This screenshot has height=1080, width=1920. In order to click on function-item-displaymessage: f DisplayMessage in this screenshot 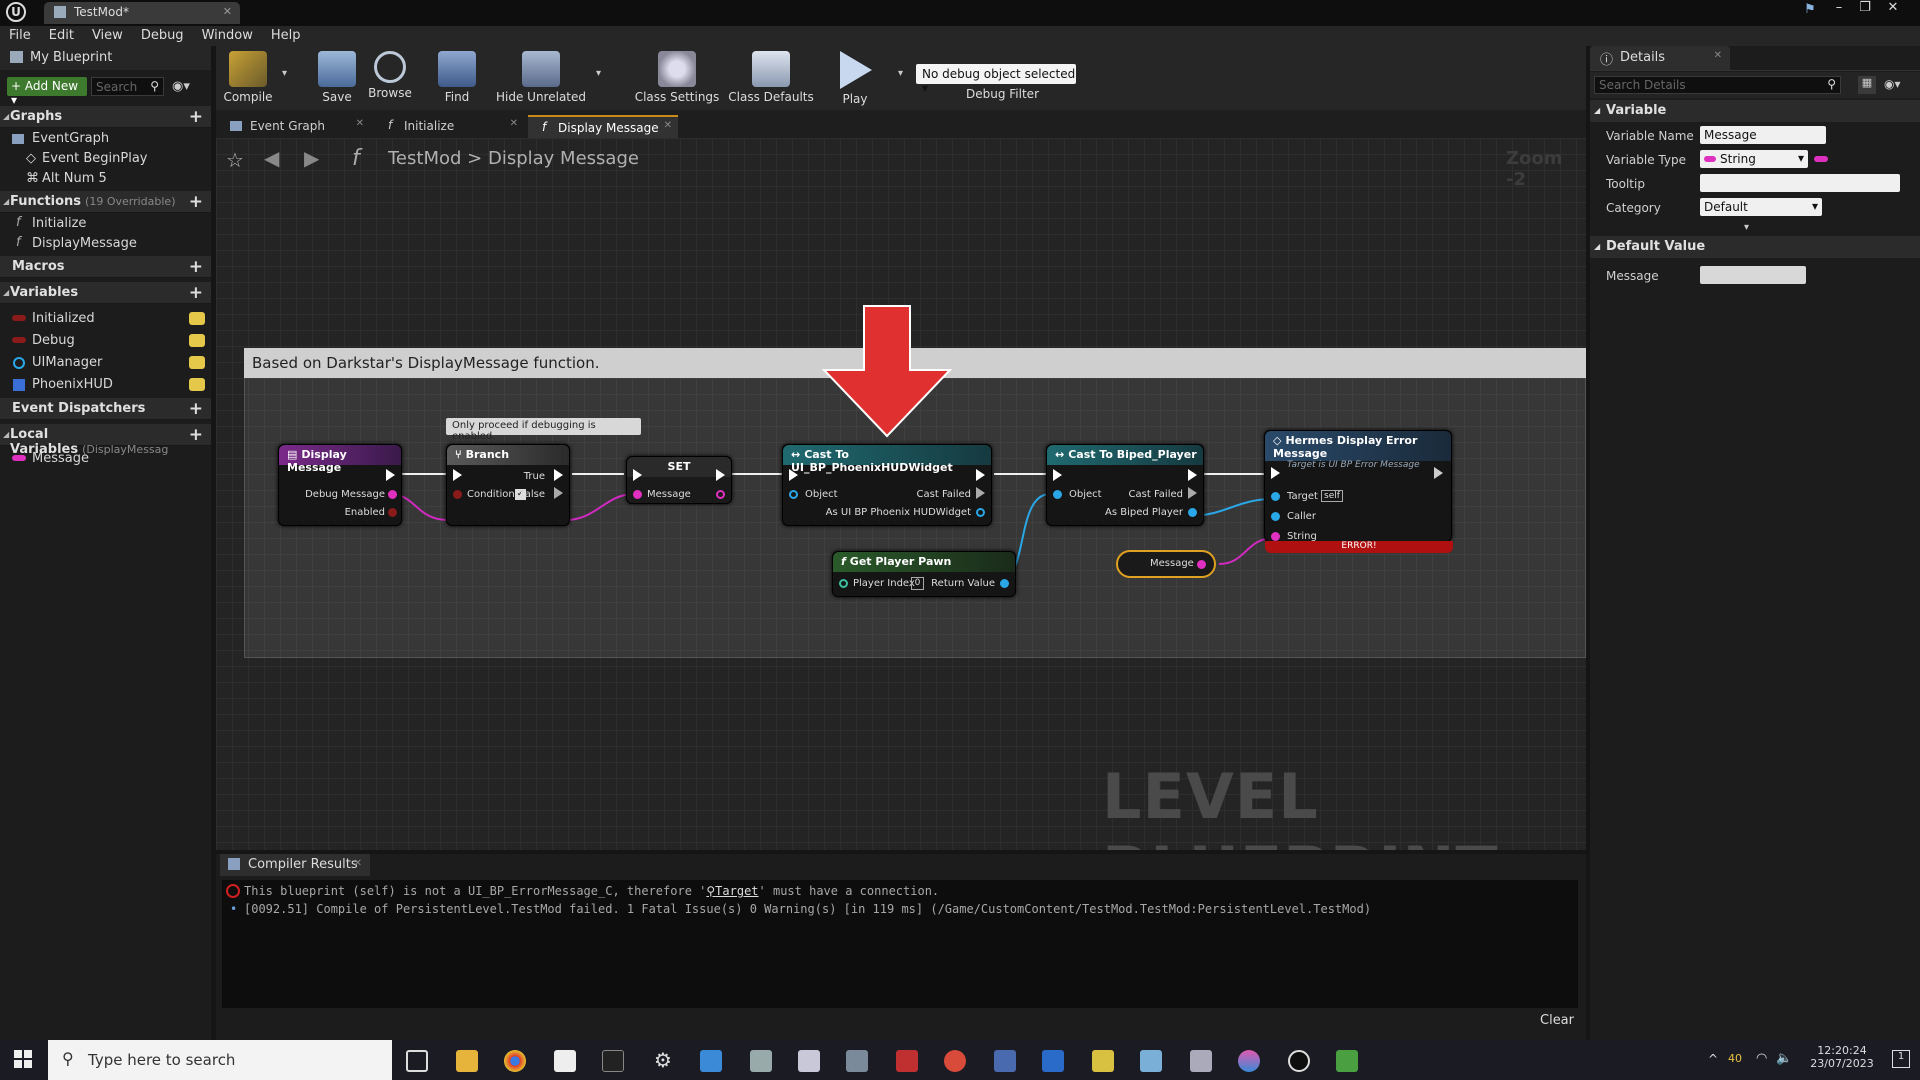, I will do `click(105, 244)`.